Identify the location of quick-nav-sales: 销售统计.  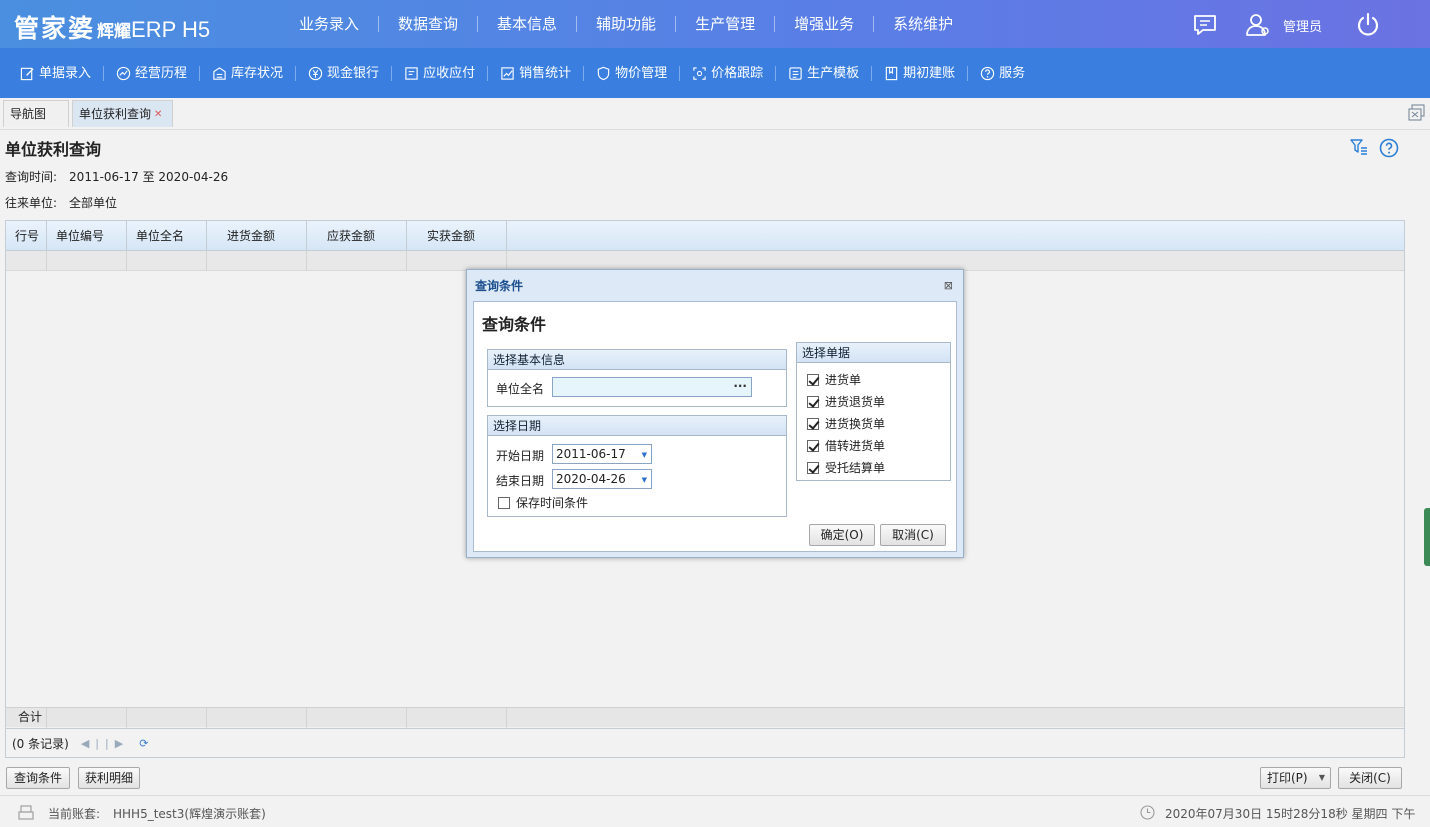
(536, 73).